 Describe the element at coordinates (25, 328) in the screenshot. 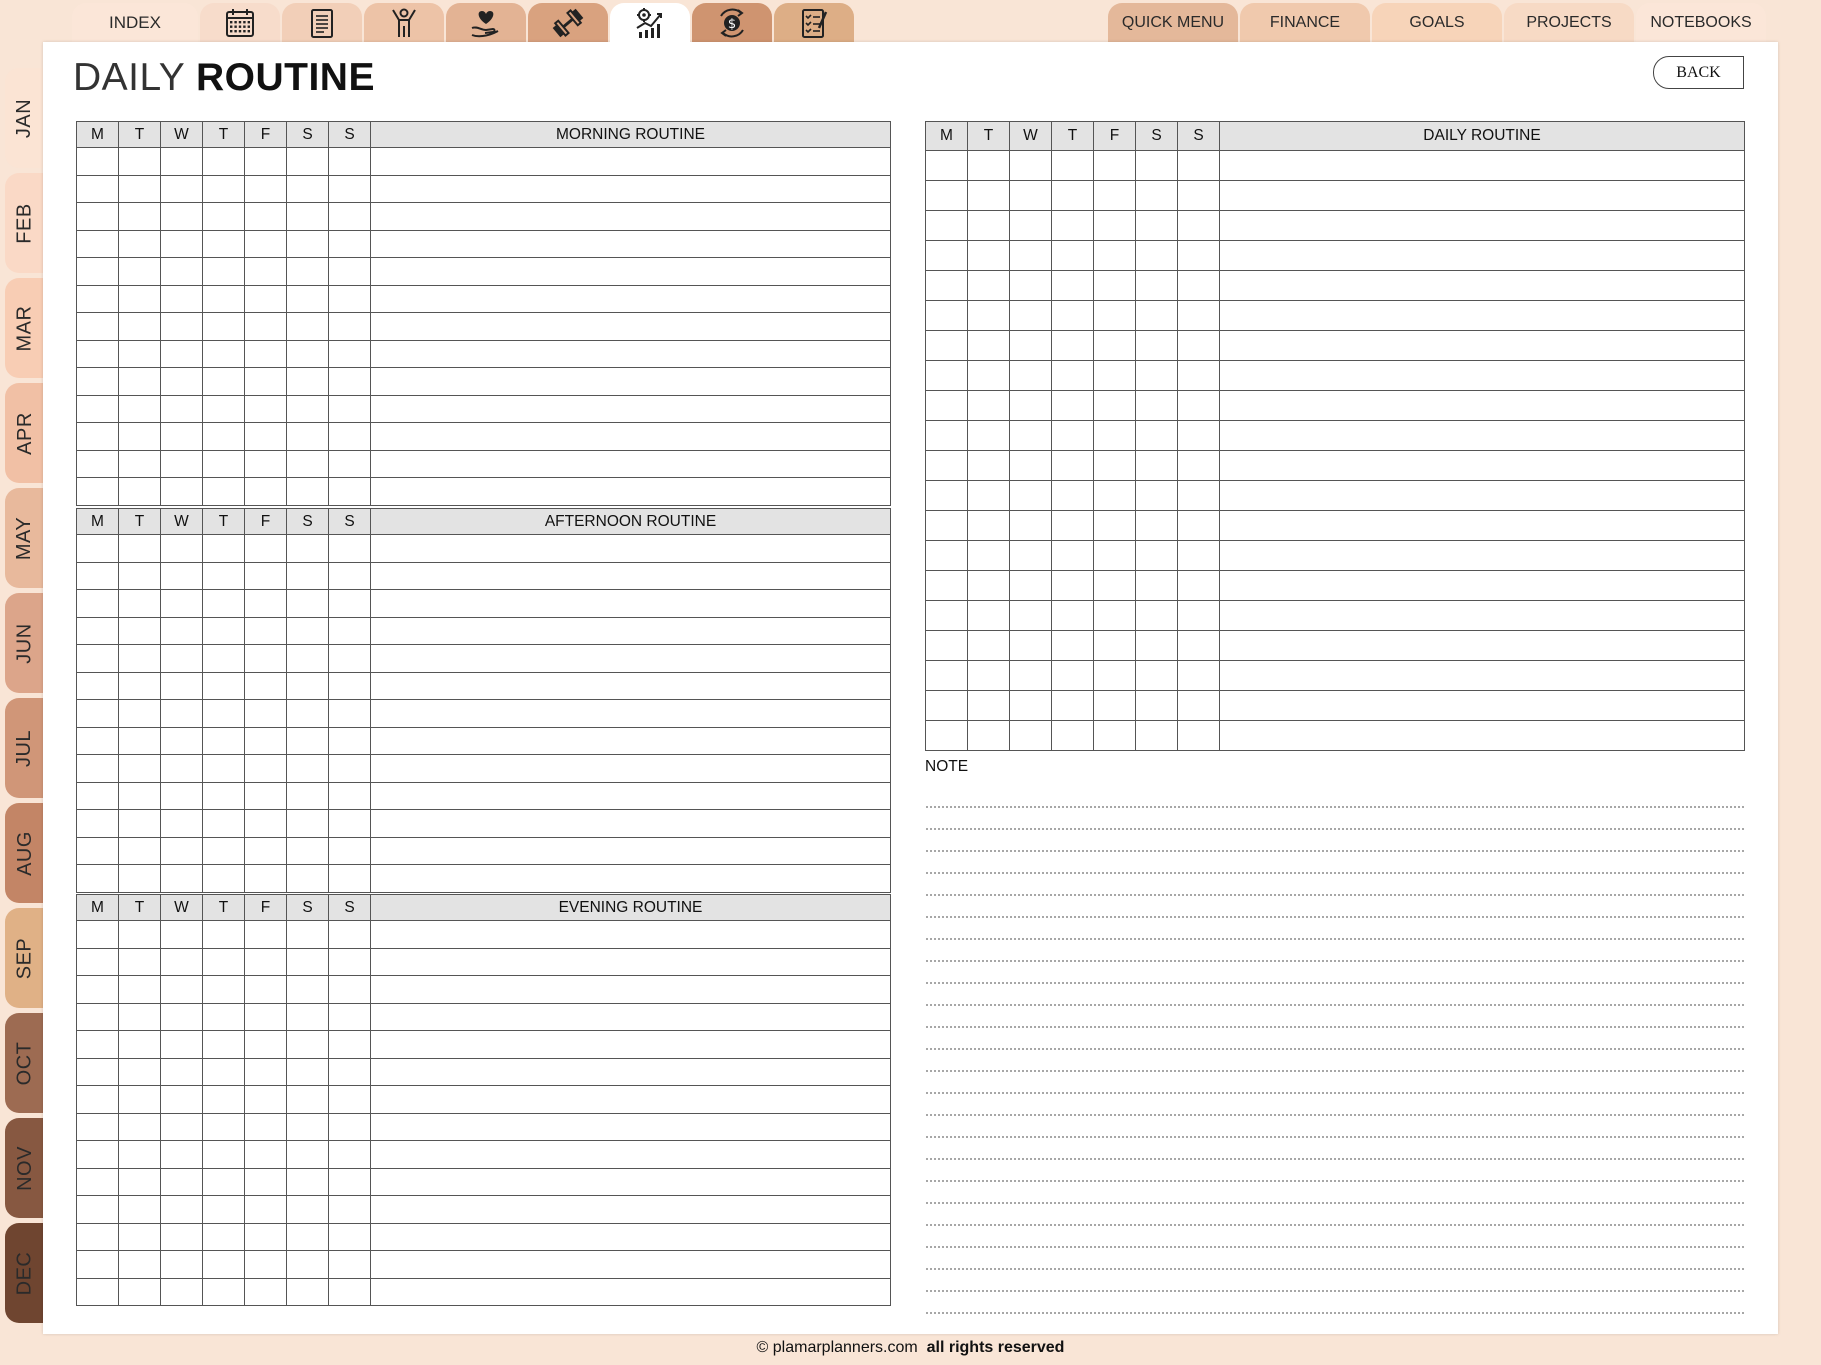

I see `month-tab-mar: MAR` at that location.